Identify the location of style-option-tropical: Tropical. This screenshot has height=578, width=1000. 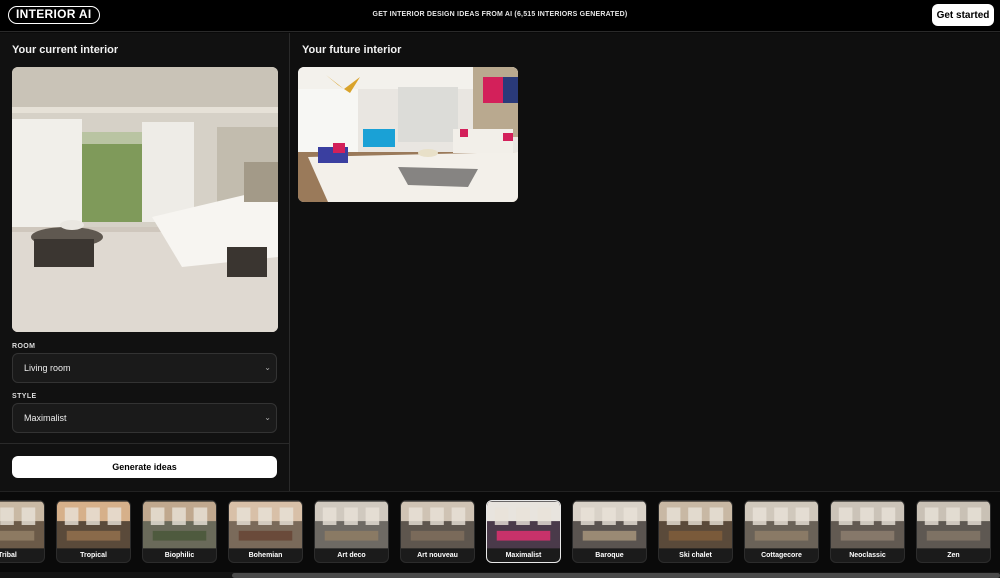
(93, 531).